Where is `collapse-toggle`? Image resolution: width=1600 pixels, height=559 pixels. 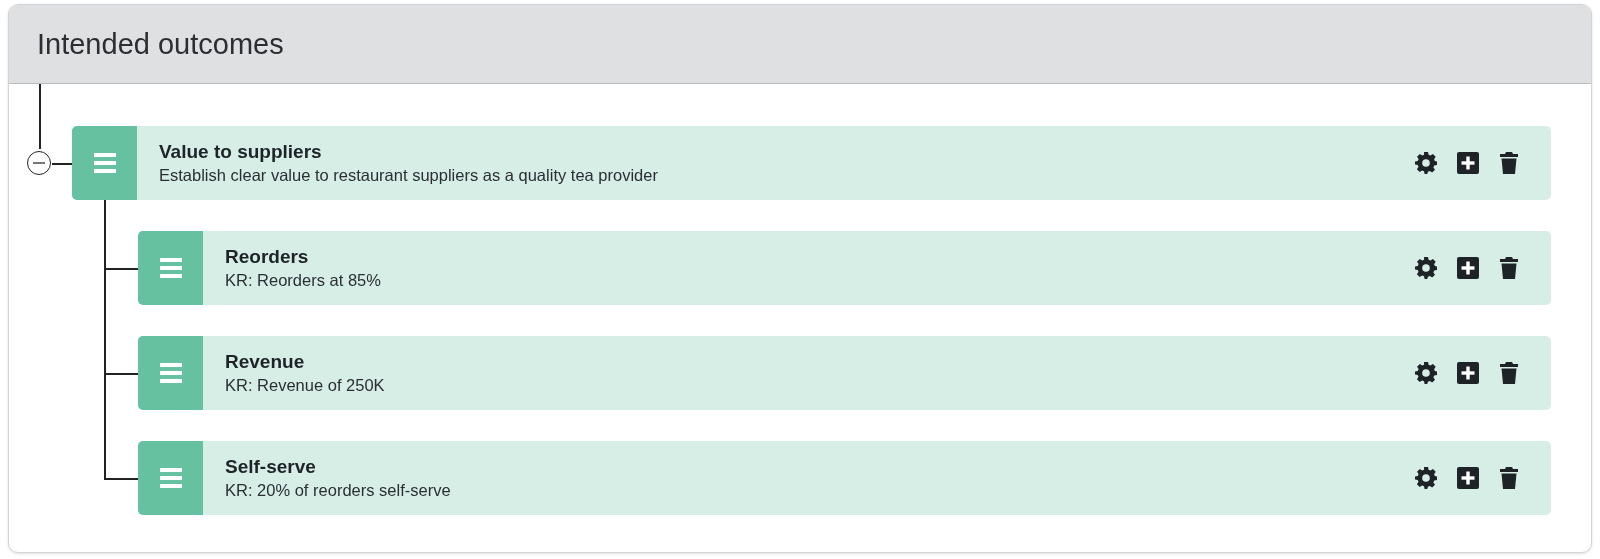
collapse-toggle is located at coordinates (39, 163).